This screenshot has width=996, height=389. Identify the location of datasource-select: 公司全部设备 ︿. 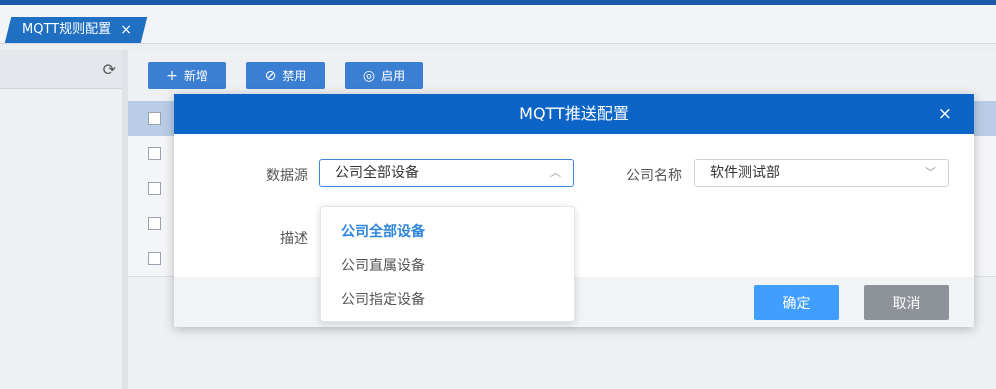
(446, 173).